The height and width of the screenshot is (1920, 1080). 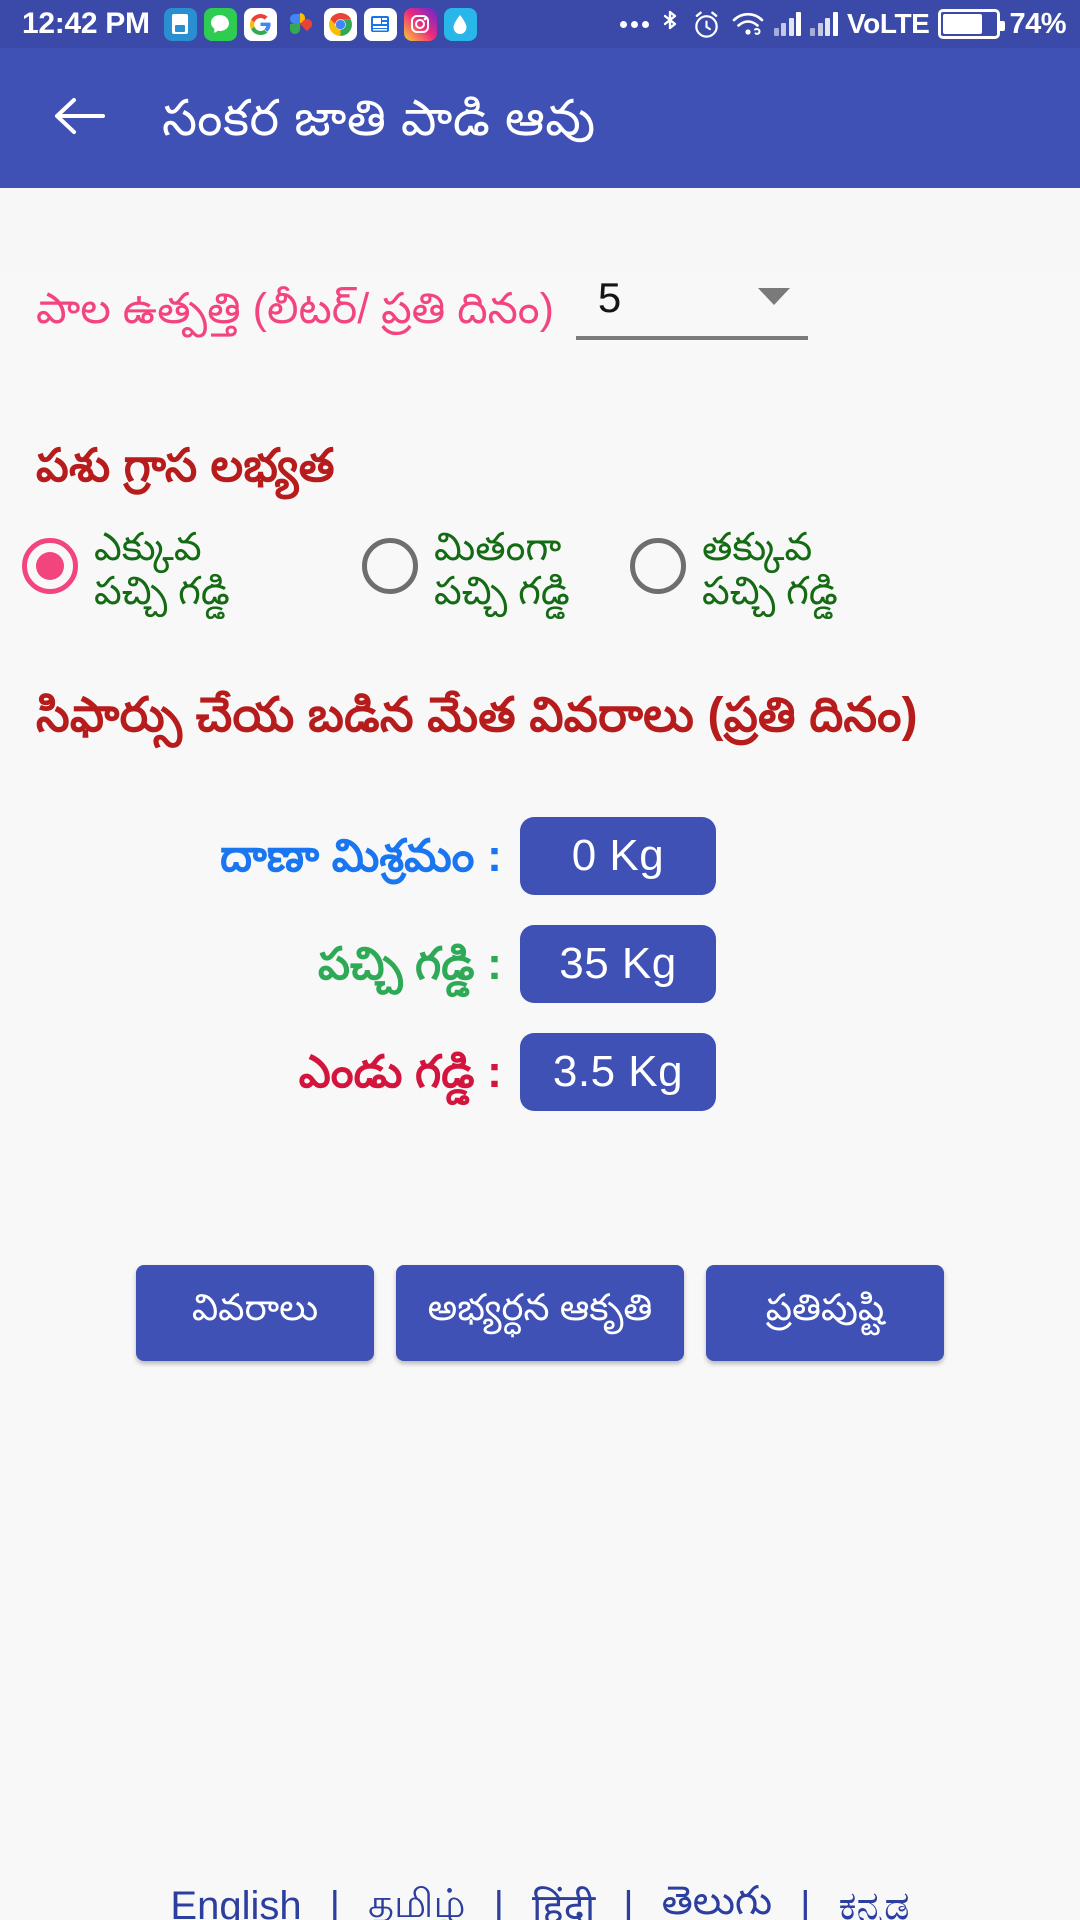 I want to click on app-bar: సంకర జాతి పాడి ఆవు, so click(x=540, y=118).